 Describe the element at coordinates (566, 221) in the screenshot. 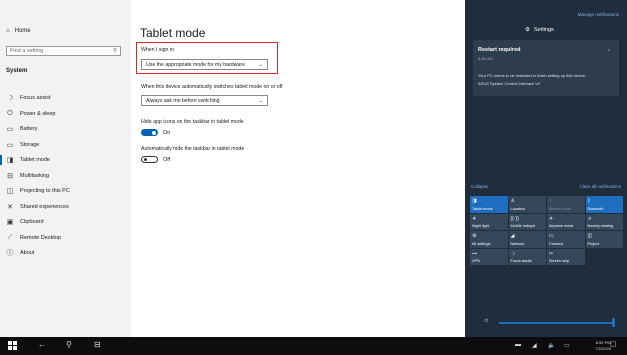

I see `quick-action-airplane-mode: ✈ Airplane mode` at that location.